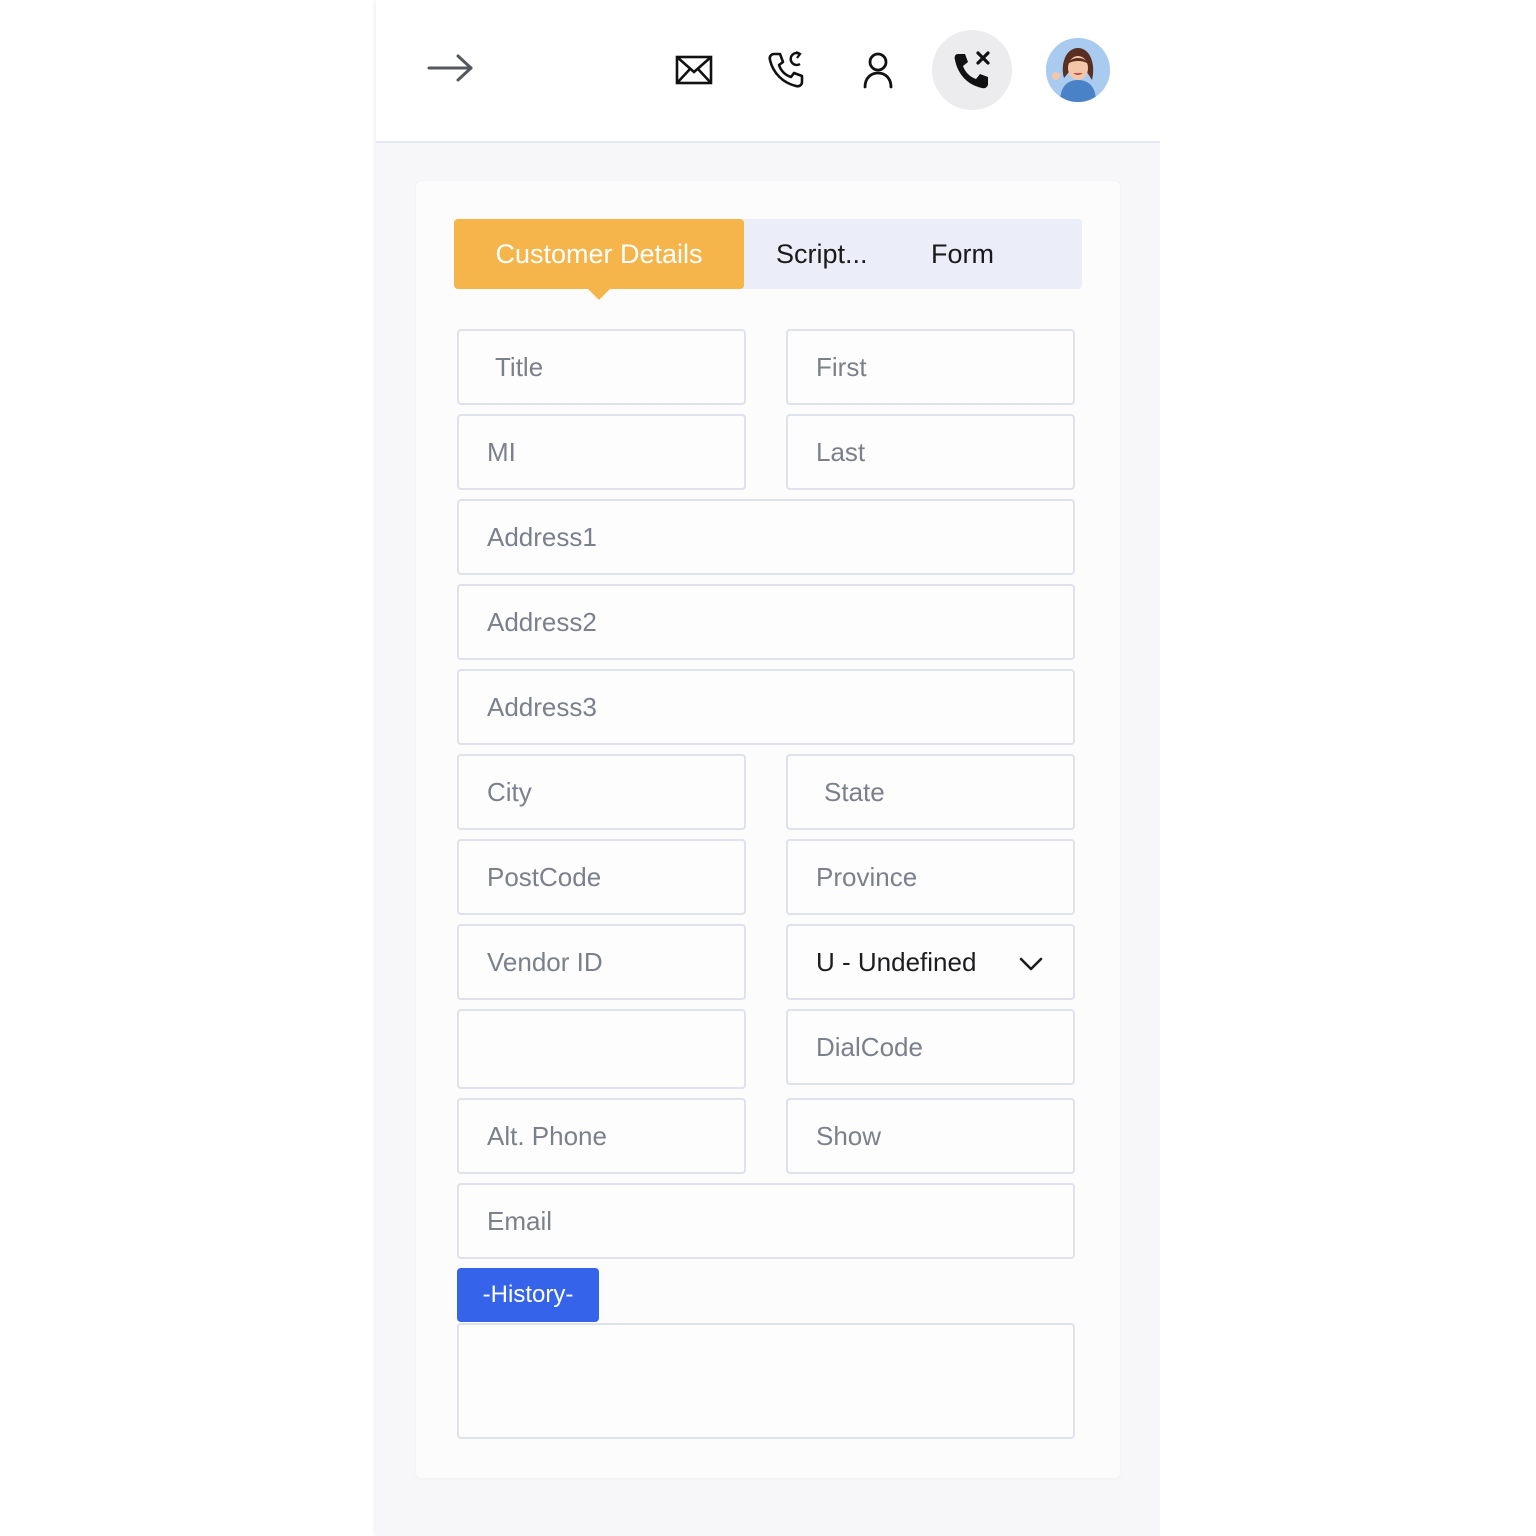  I want to click on tab-bar: Customer Details Script... Form, so click(768, 259).